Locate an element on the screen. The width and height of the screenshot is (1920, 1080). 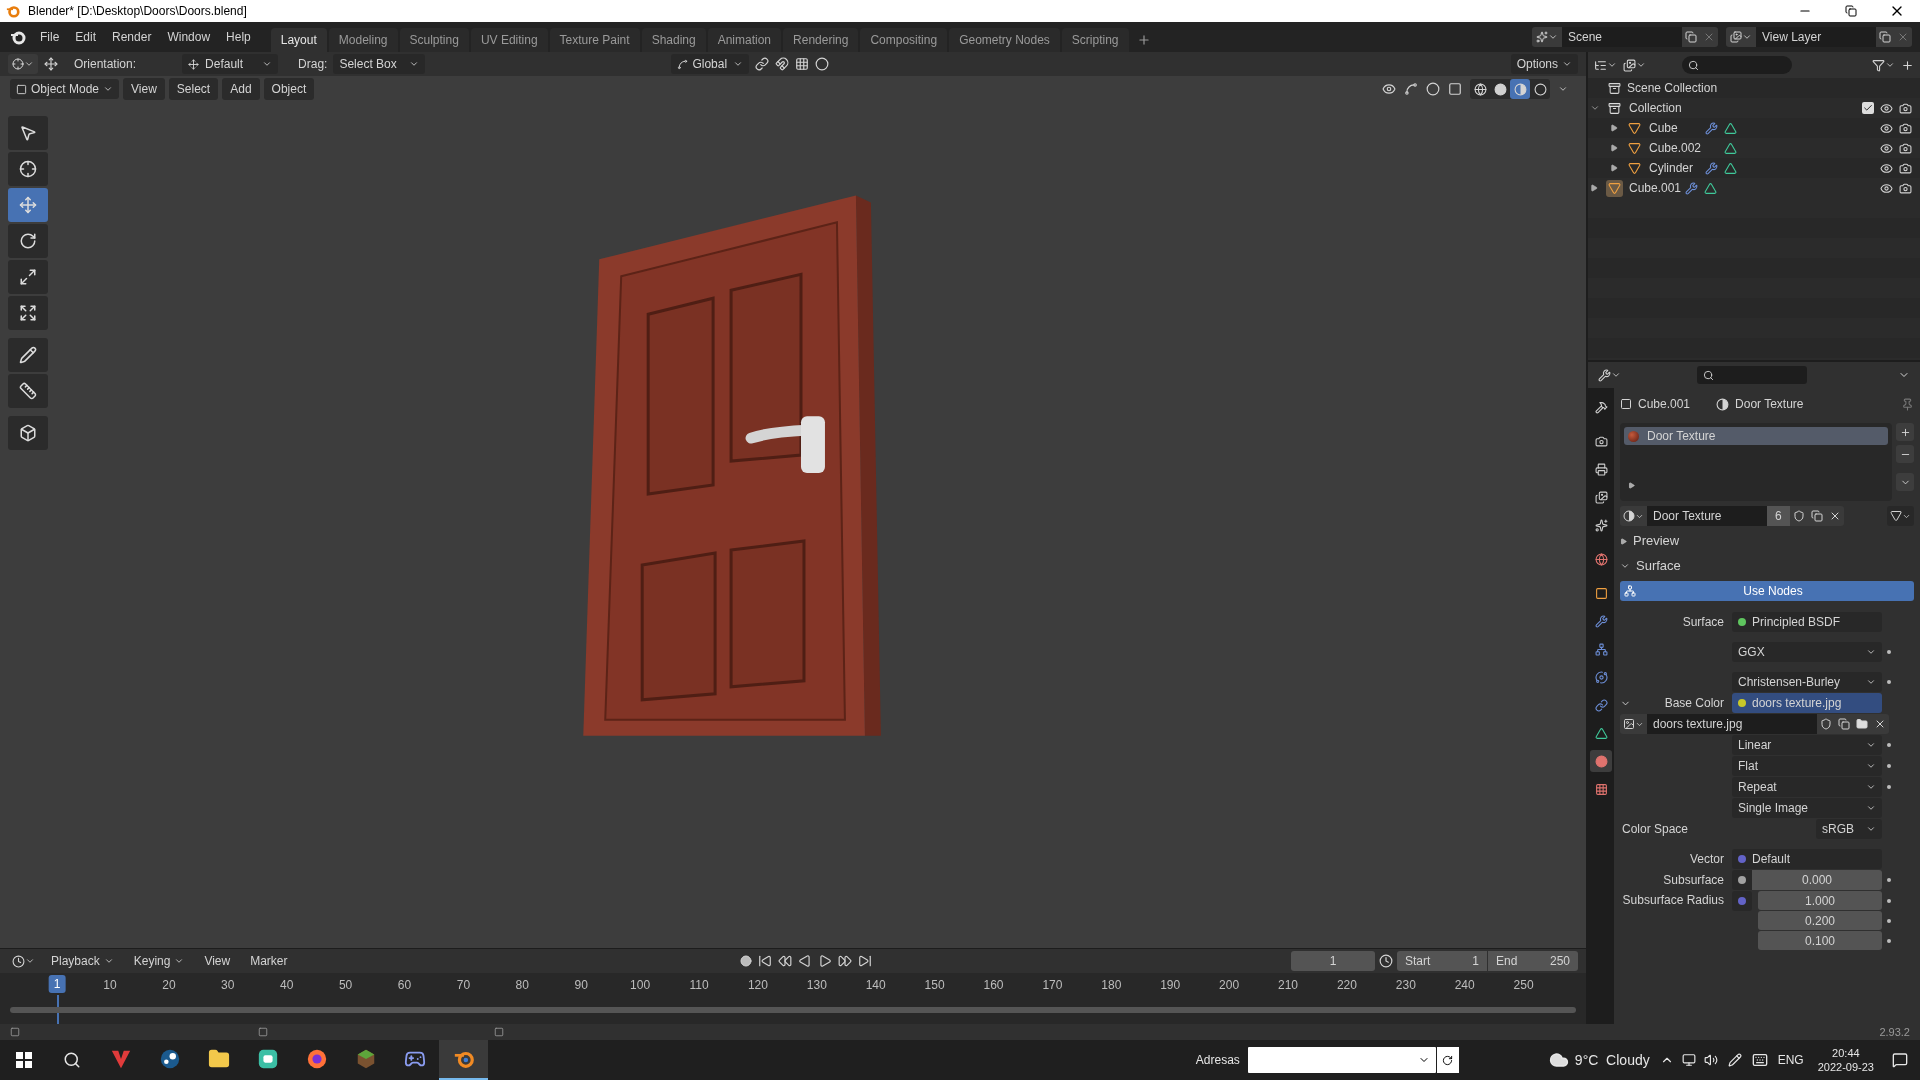
frame-number: 200 is located at coordinates (1229, 985).